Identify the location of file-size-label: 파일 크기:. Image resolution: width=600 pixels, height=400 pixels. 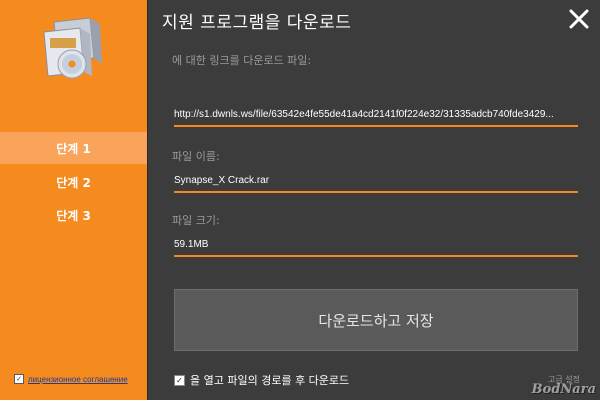
(196, 220).